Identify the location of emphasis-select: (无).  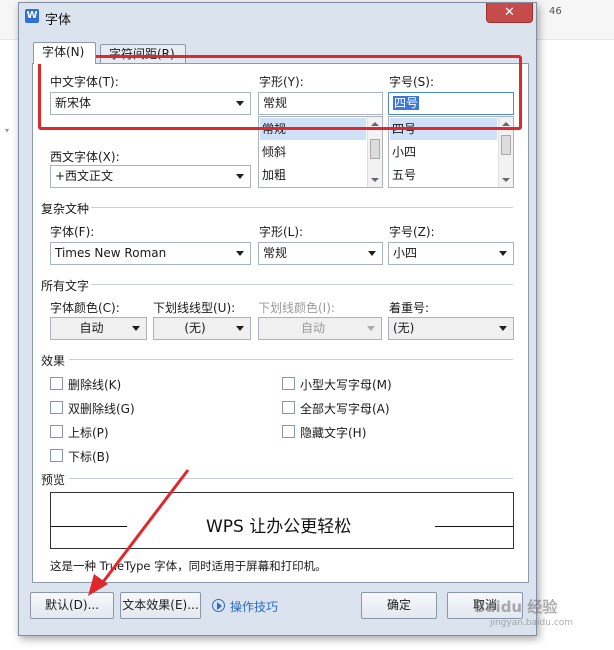
(451, 328).